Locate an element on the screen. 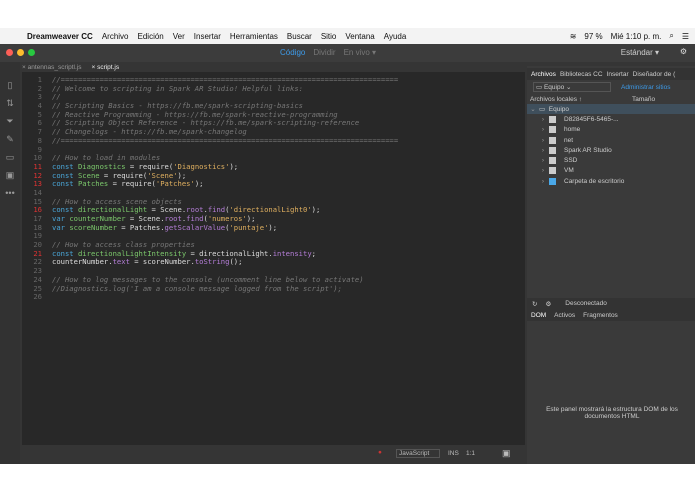 The width and height of the screenshot is (695, 494). view-split-button: Dividir is located at coordinates (324, 52).